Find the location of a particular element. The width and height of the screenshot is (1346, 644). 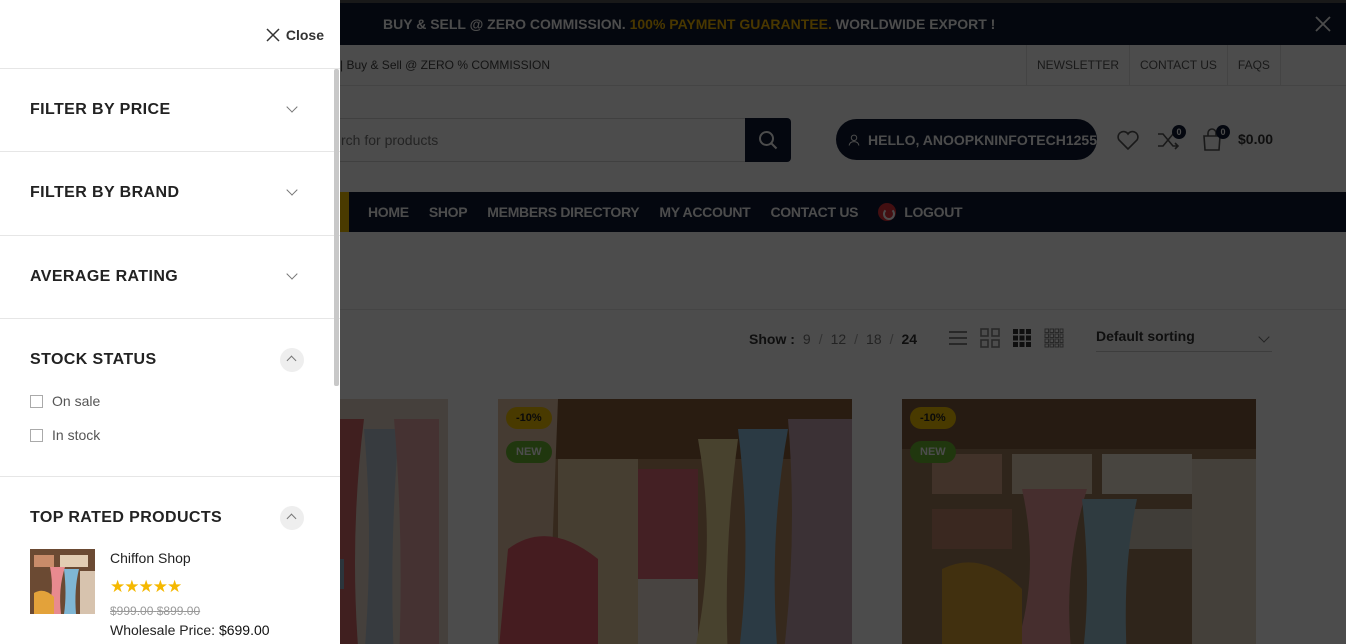

close-sidebar-button: Close is located at coordinates (295, 35).